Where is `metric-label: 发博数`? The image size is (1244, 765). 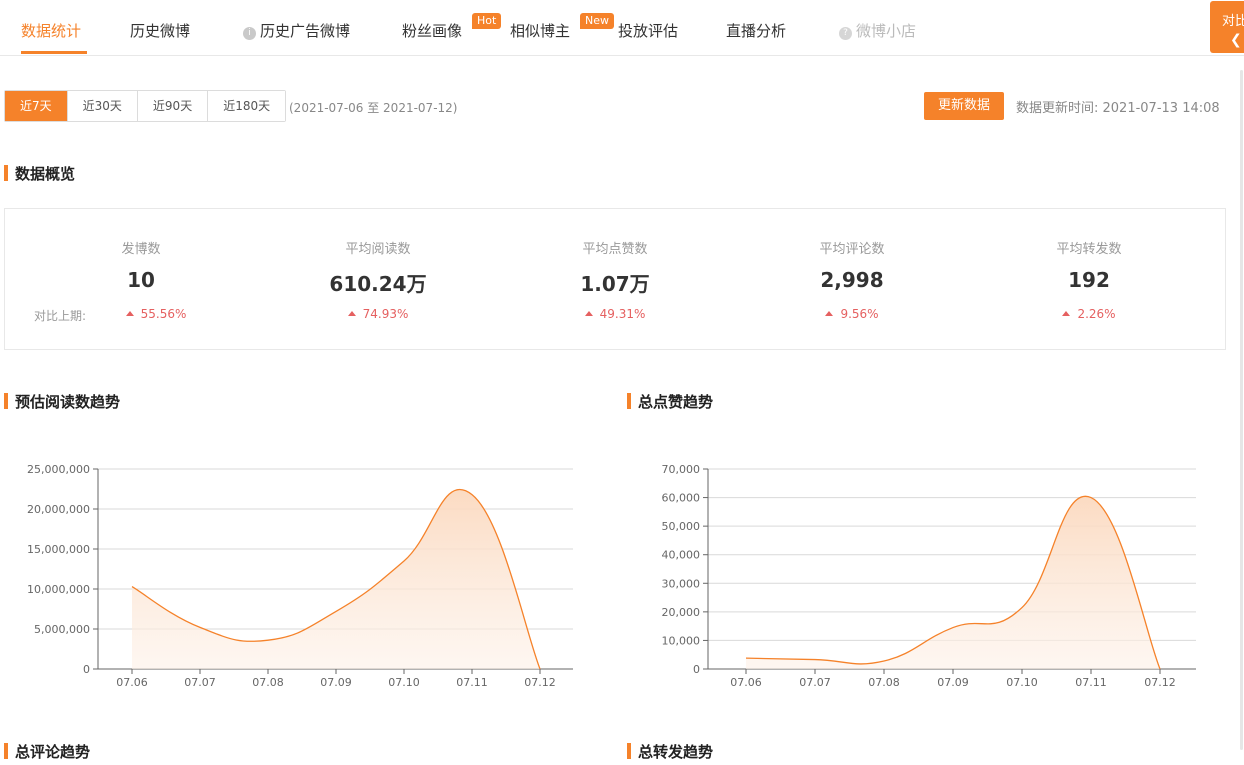 metric-label: 发博数 is located at coordinates (141, 249).